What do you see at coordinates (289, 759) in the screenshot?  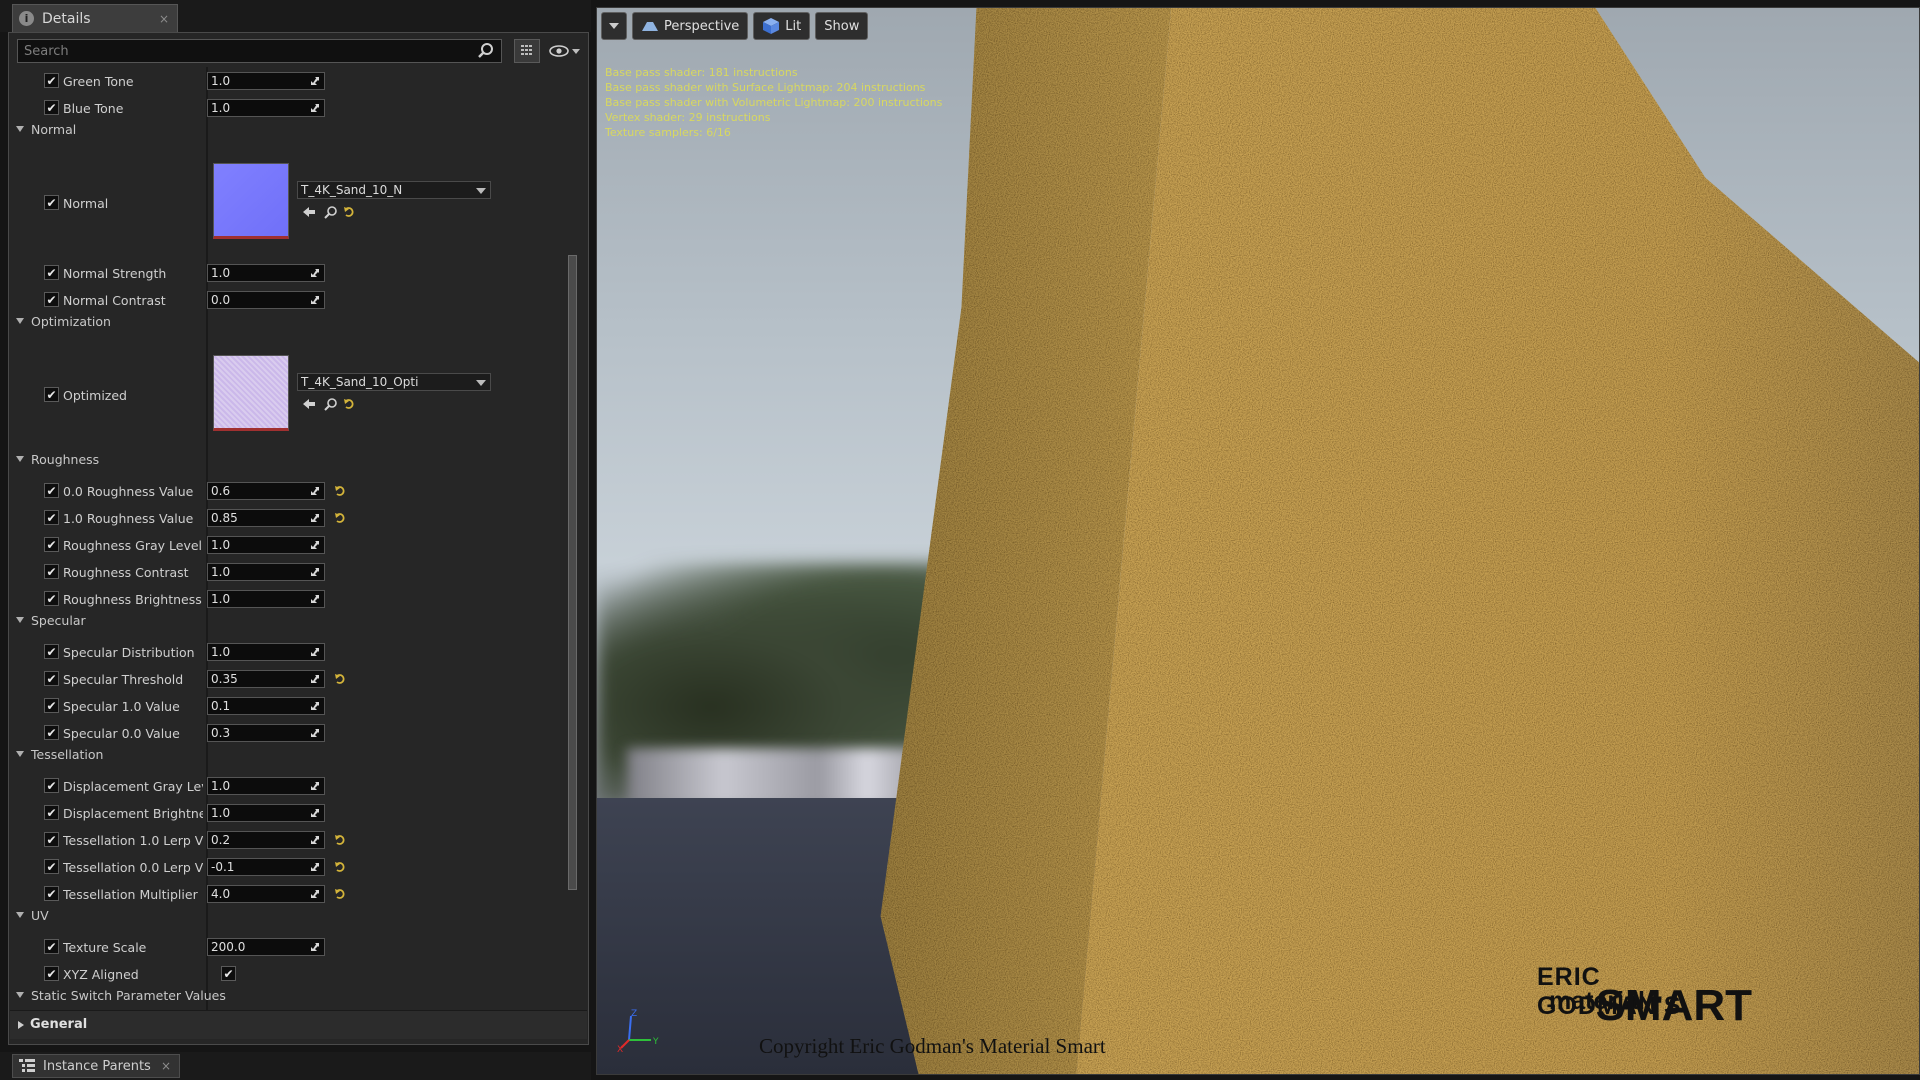 I see `category-header: Tessellation` at bounding box center [289, 759].